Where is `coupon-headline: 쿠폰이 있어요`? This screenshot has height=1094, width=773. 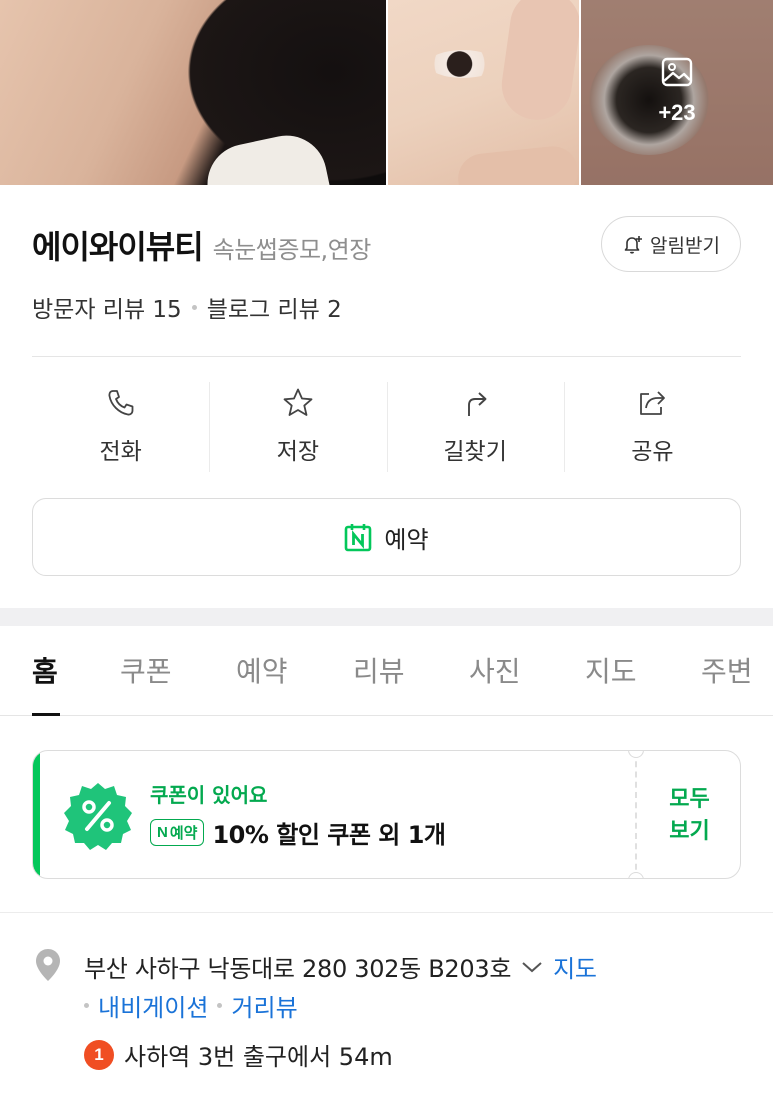 coupon-headline: 쿠폰이 있어요 is located at coordinates (209, 795).